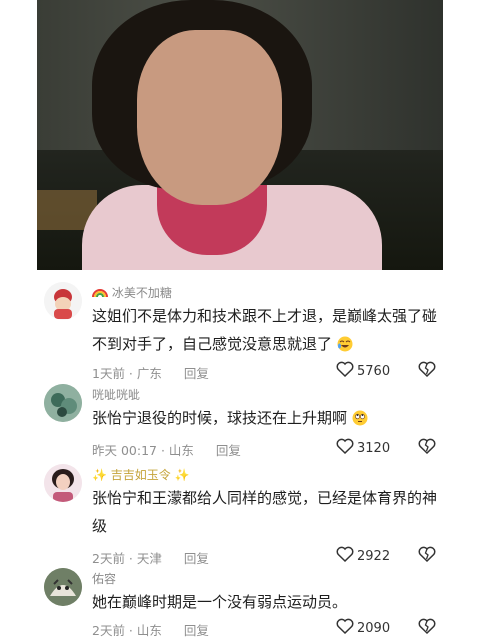 This screenshot has width=480, height=640. I want to click on comment-text: 张怡宁和王濛都给人同样的感觉，已经是体育界的神级, so click(265, 512).